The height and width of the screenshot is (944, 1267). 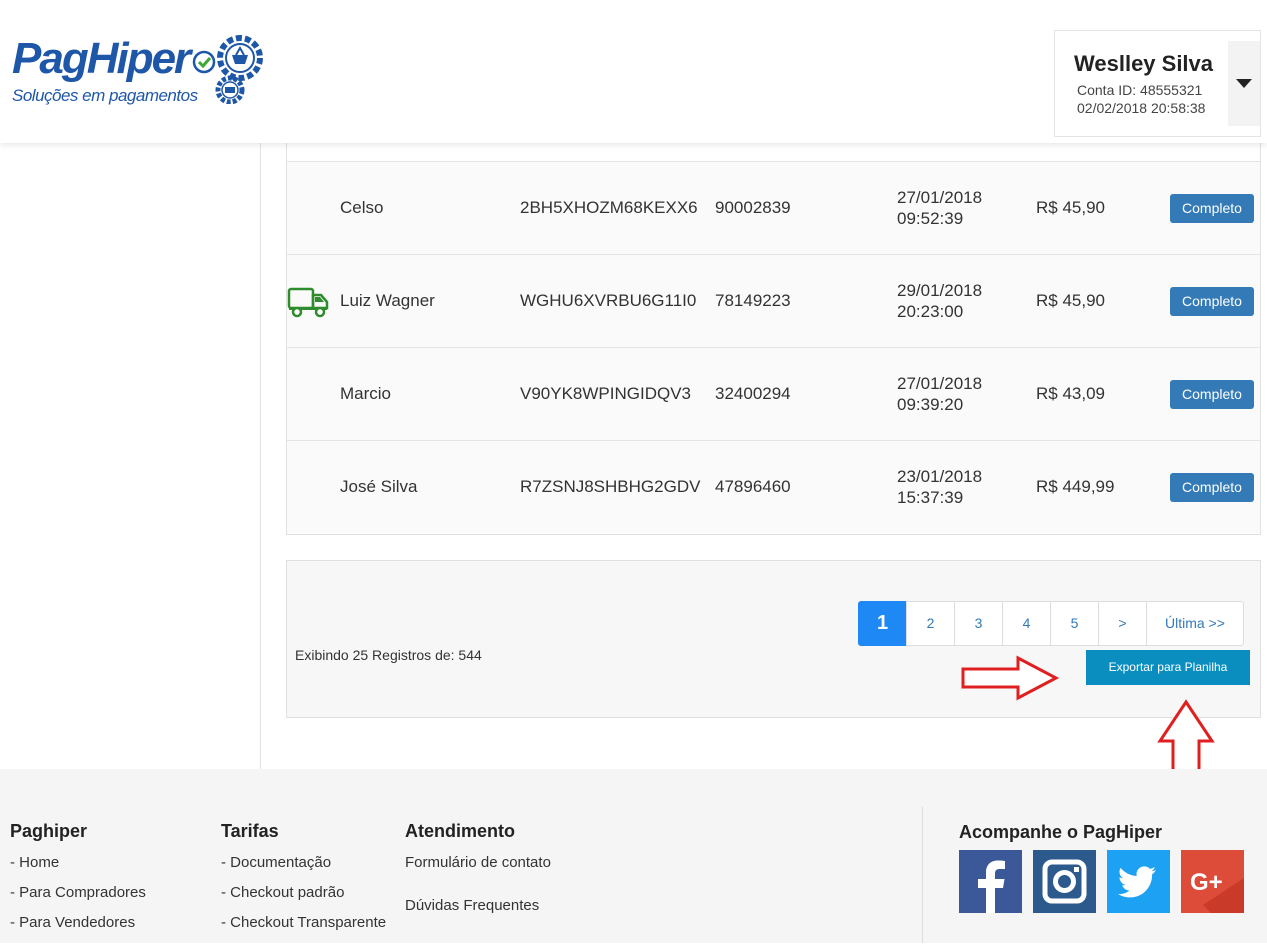 What do you see at coordinates (49, 831) in the screenshot?
I see `footer-heading: Paghiper` at bounding box center [49, 831].